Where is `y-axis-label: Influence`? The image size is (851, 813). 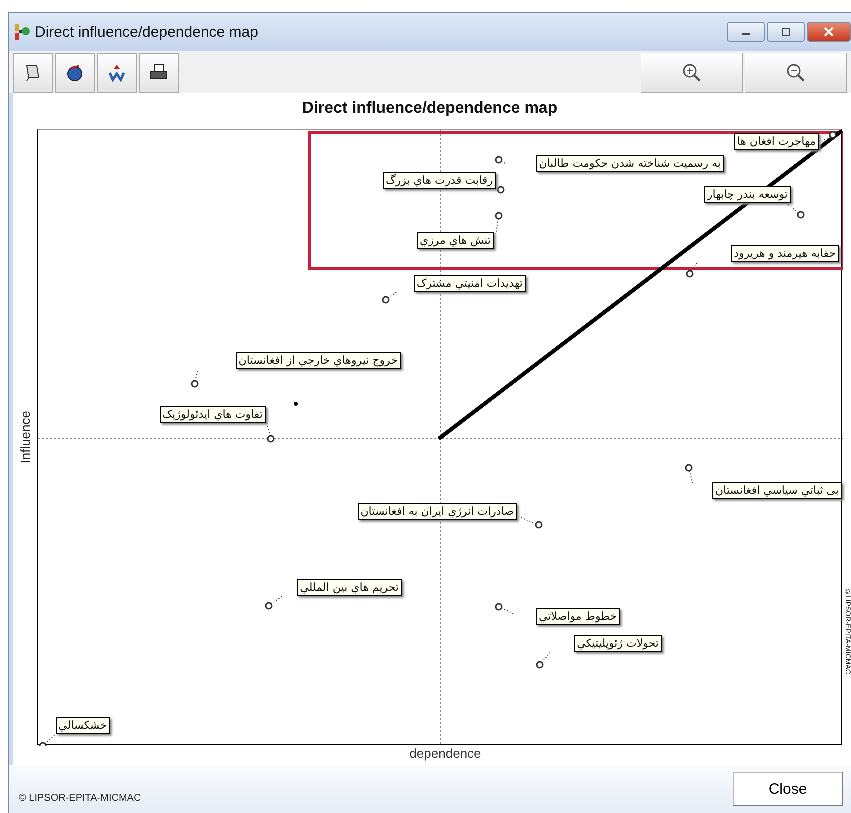 y-axis-label: Influence is located at coordinates (25, 437).